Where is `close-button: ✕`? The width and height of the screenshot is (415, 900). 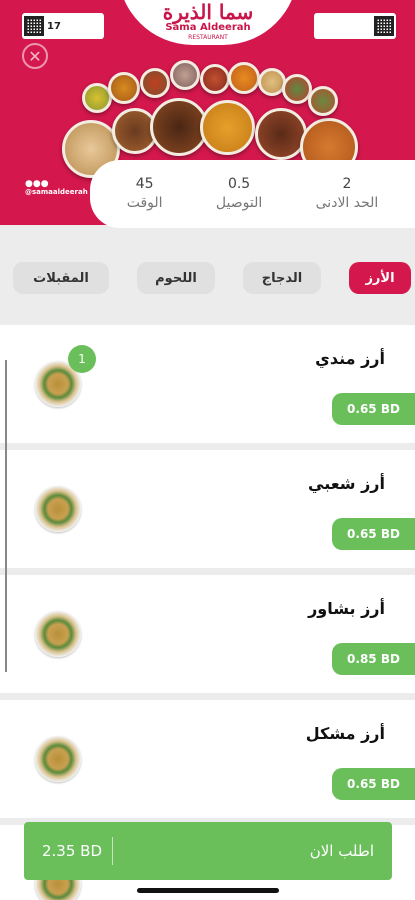
close-button: ✕ is located at coordinates (35, 56).